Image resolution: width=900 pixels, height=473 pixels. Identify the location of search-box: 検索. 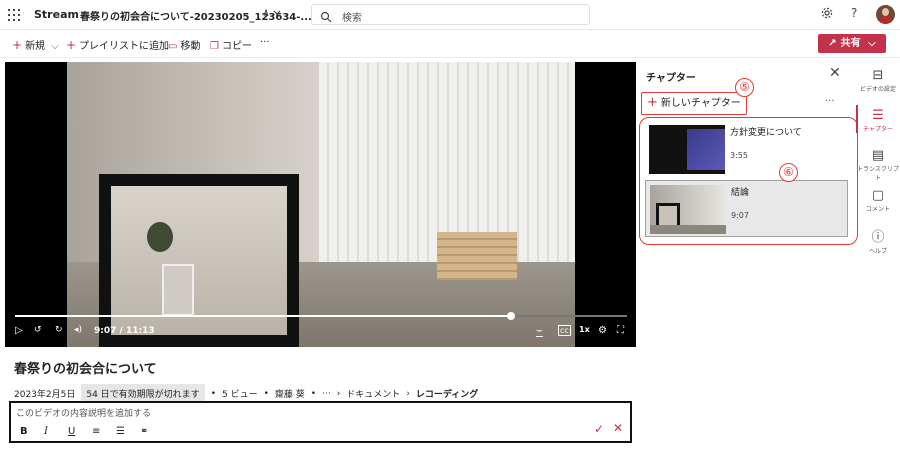
(450, 14).